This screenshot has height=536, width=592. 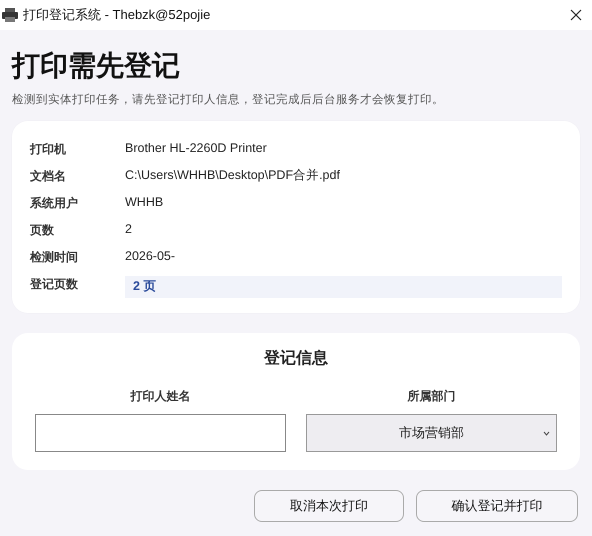 I want to click on field-label: 所属部门, so click(x=431, y=396).